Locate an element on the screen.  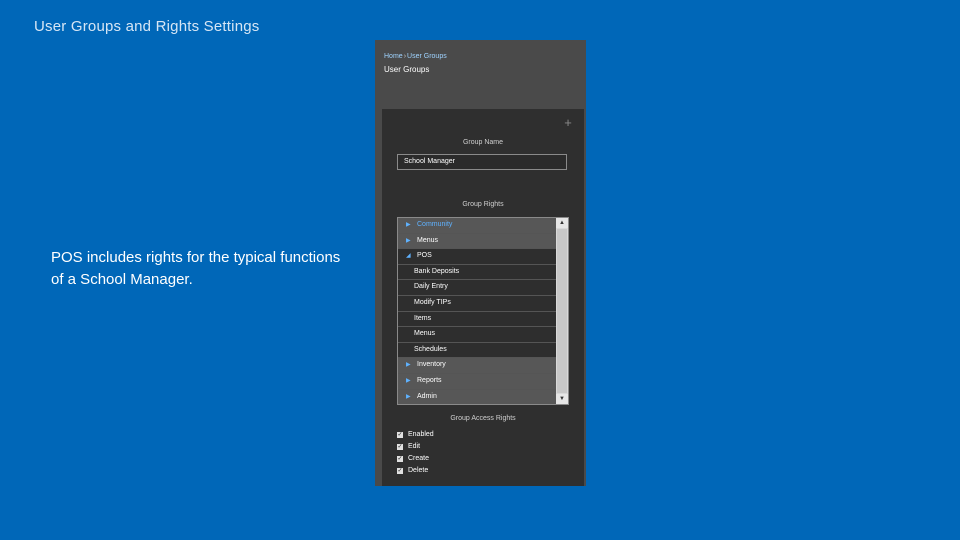
rights-tree-item: ▶ Menus is located at coordinates (477, 241).